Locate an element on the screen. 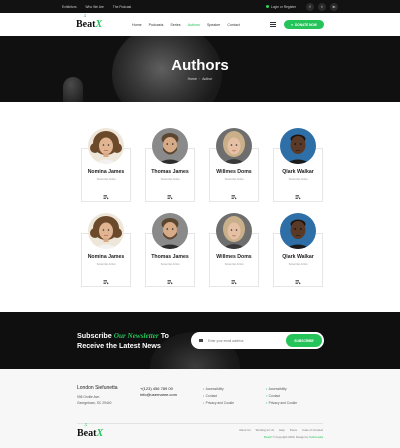 This screenshot has width=400, height=448. top-link-who-we-are: Who We Are is located at coordinates (94, 7).